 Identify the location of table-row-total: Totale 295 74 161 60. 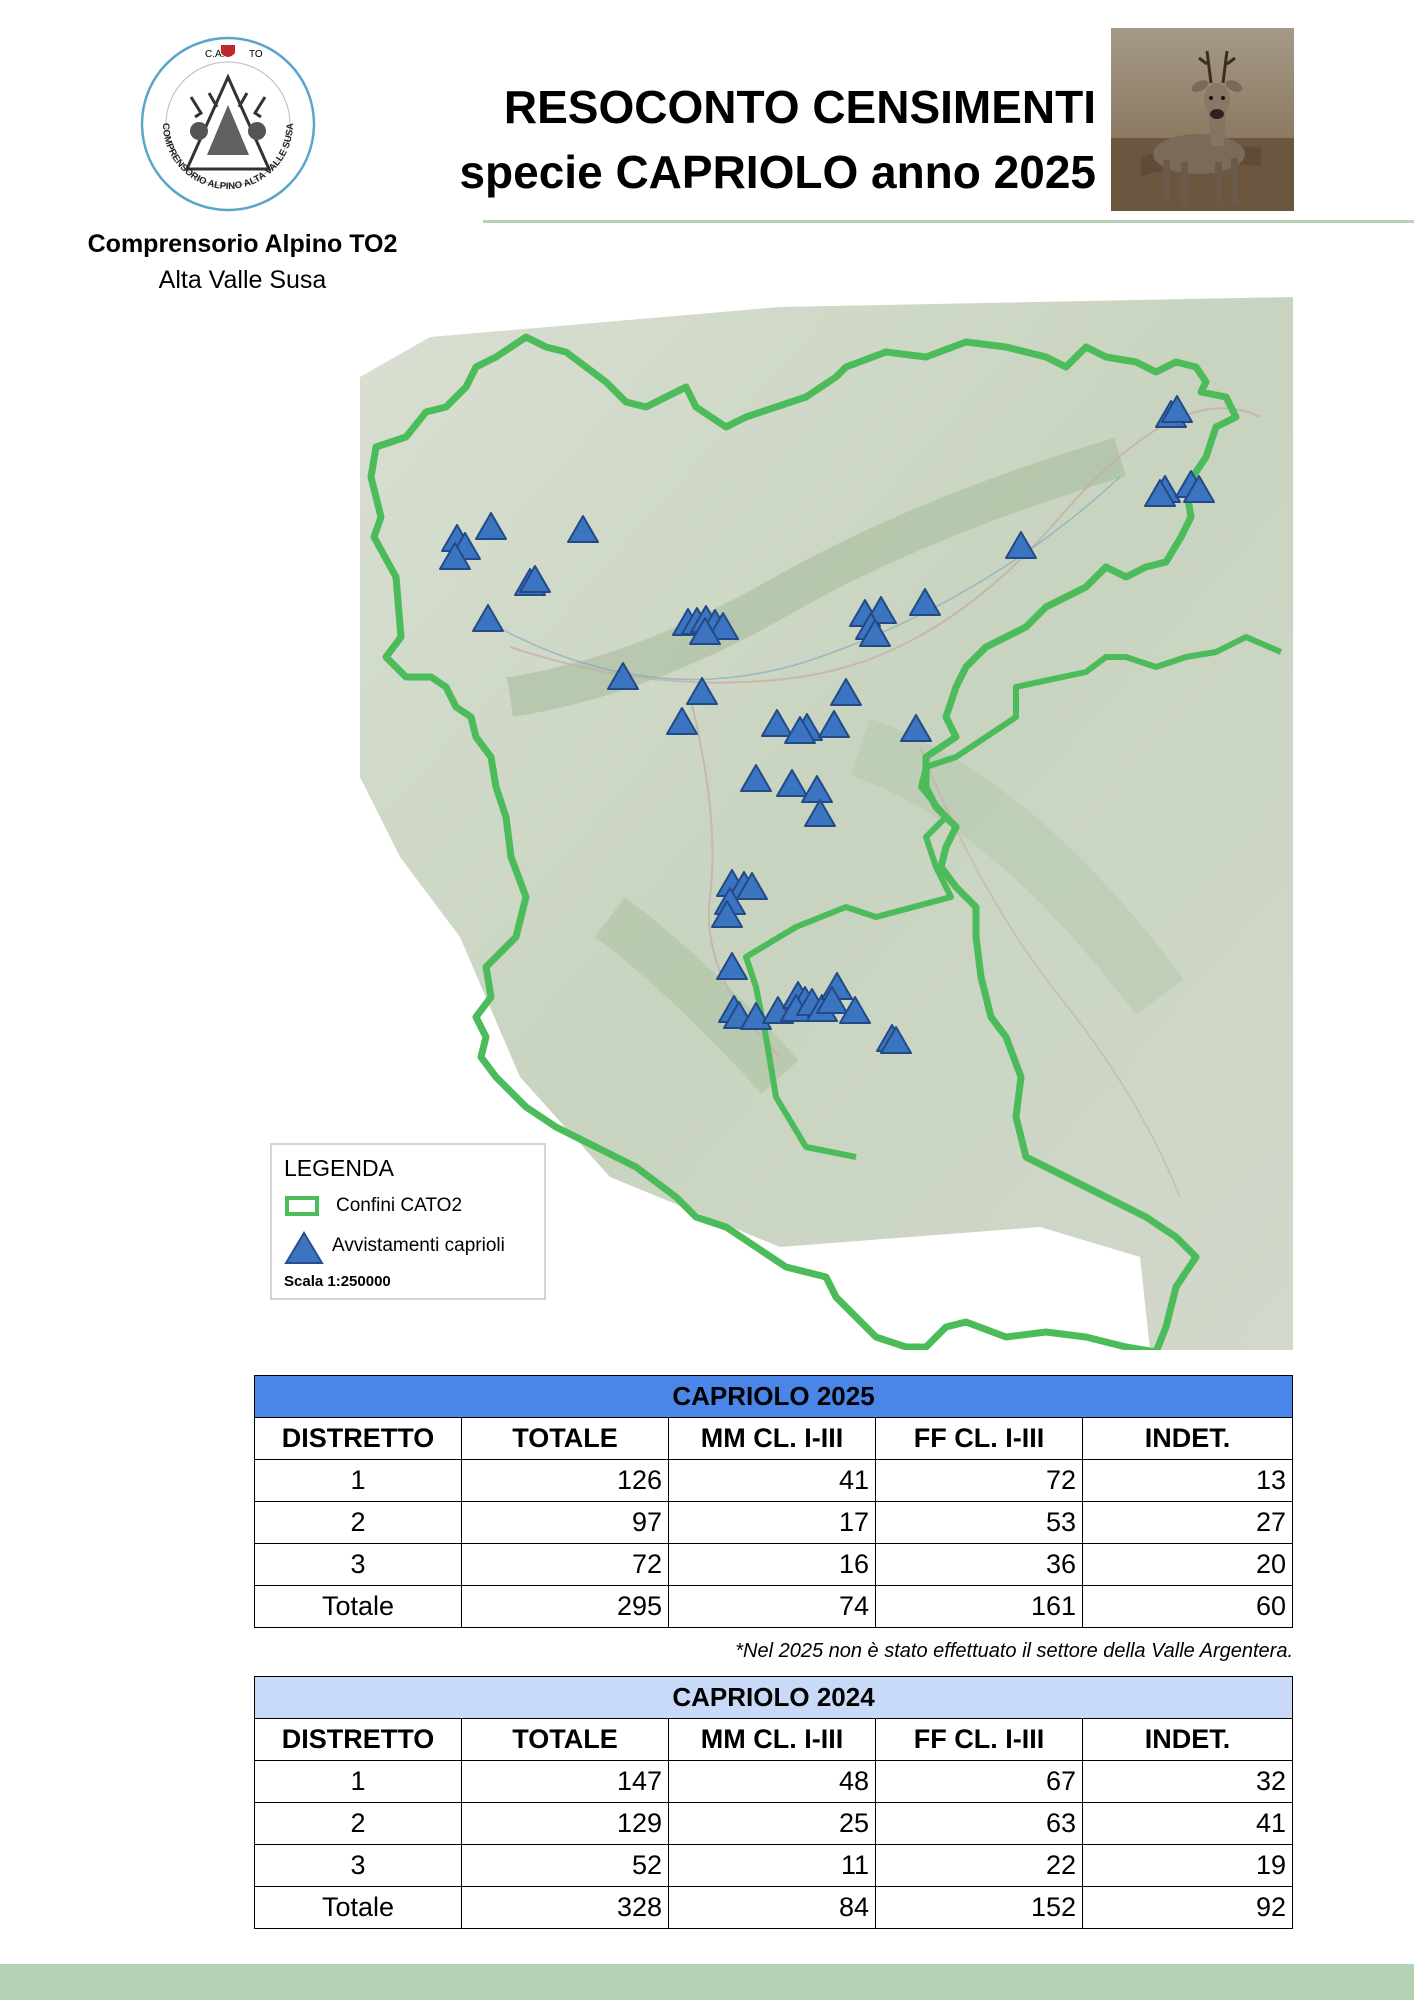
(774, 1606).